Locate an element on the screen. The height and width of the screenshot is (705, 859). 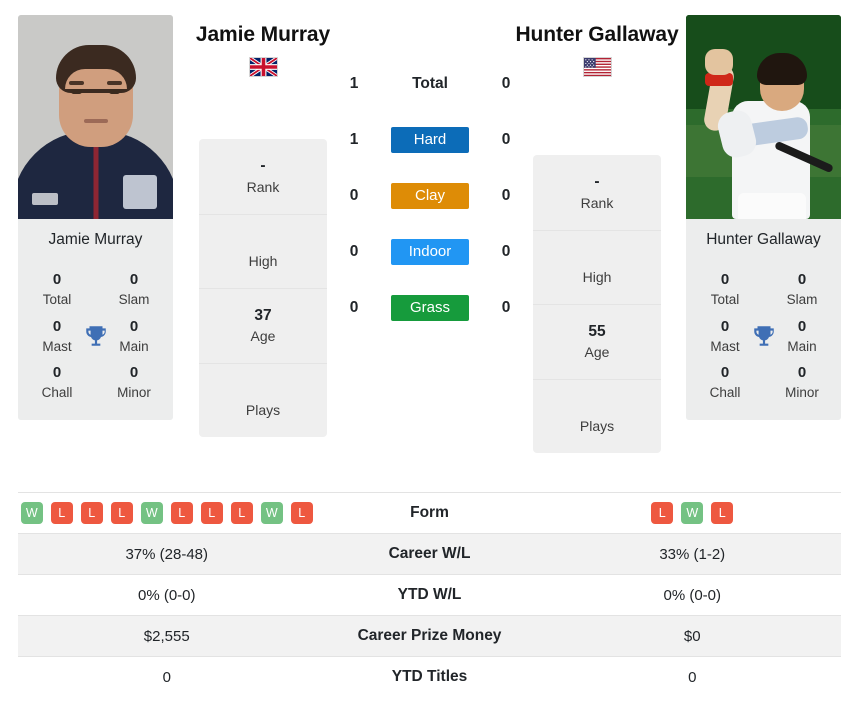
info-high-right: High is located at coordinates (597, 268).